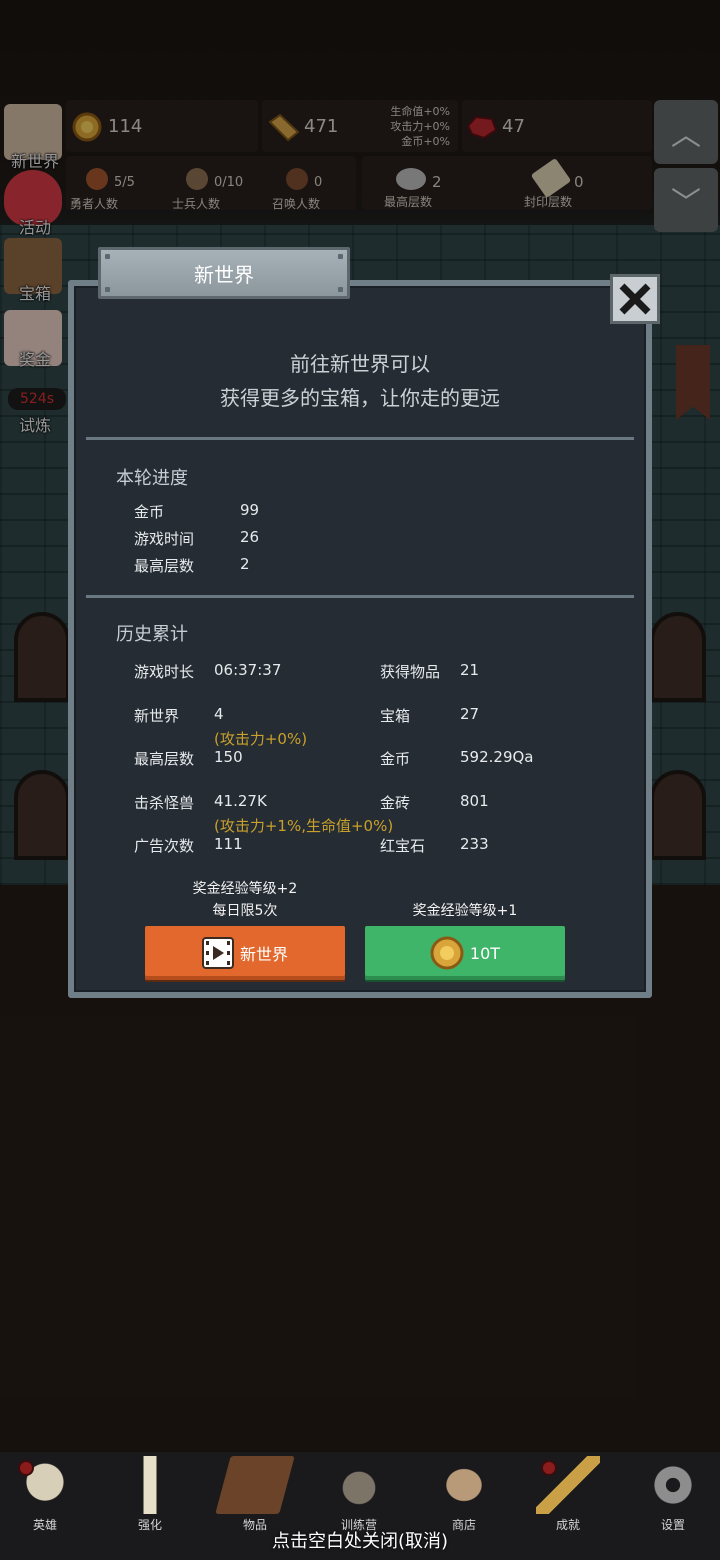 The width and height of the screenshot is (720, 1560). I want to click on history-gold-value: 592.29Qa, so click(497, 757).